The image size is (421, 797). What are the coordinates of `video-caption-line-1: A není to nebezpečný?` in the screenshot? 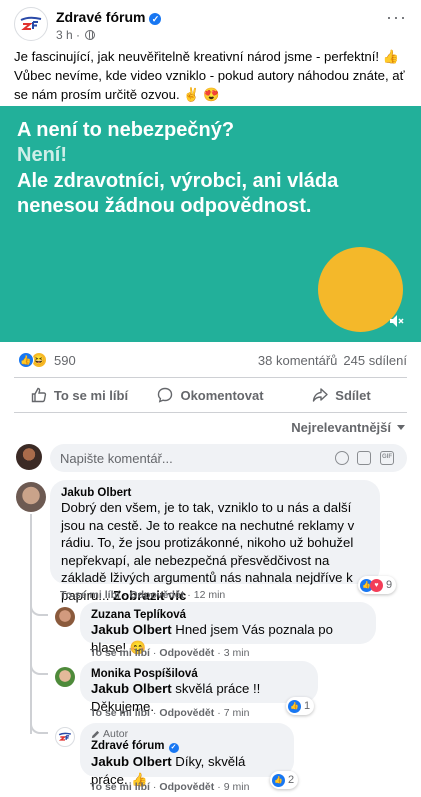 It's located at (126, 130).